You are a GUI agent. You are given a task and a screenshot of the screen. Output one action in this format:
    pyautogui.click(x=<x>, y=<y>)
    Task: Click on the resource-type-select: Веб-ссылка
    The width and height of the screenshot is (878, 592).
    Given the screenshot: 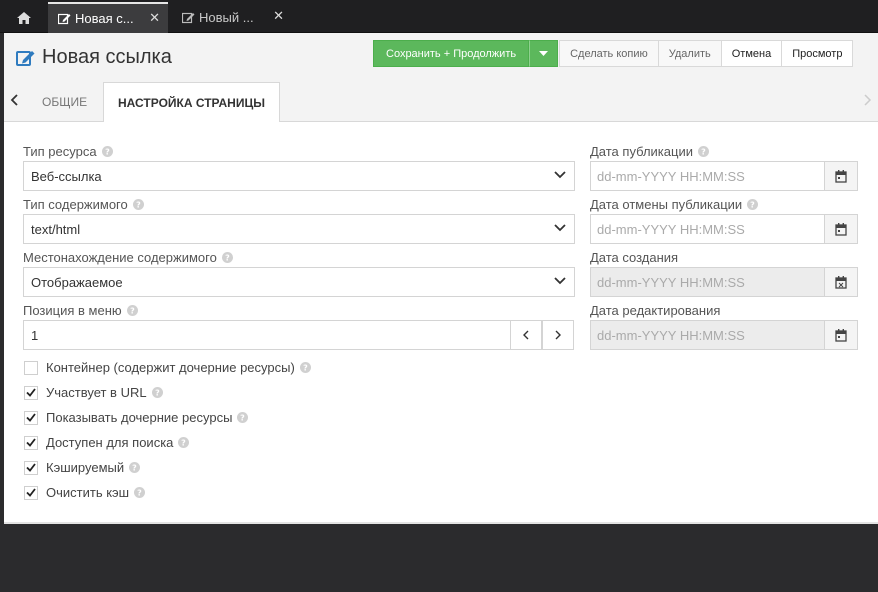 What is the action you would take?
    pyautogui.click(x=299, y=176)
    